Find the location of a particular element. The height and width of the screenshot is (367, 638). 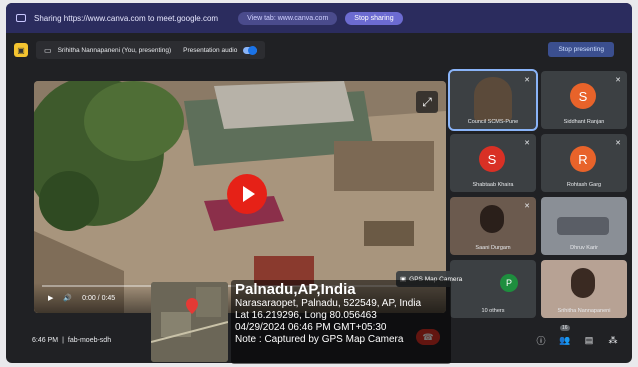

tile-options is located at coordinates (583, 226).